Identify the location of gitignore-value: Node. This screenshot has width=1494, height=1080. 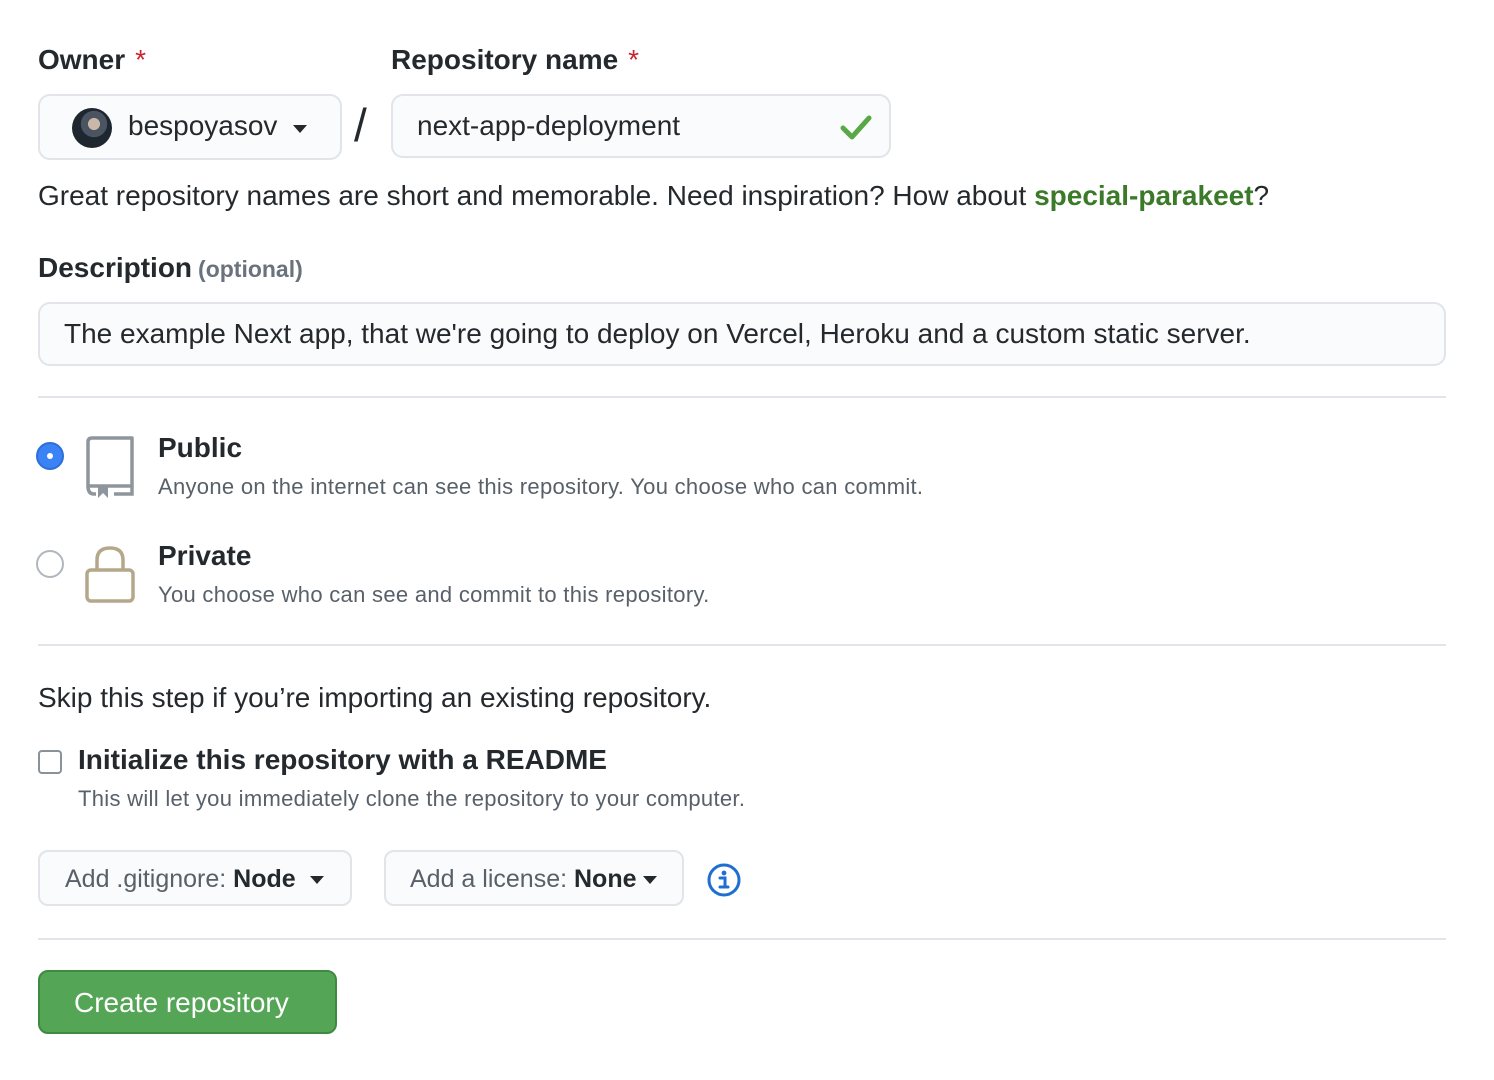
(264, 879).